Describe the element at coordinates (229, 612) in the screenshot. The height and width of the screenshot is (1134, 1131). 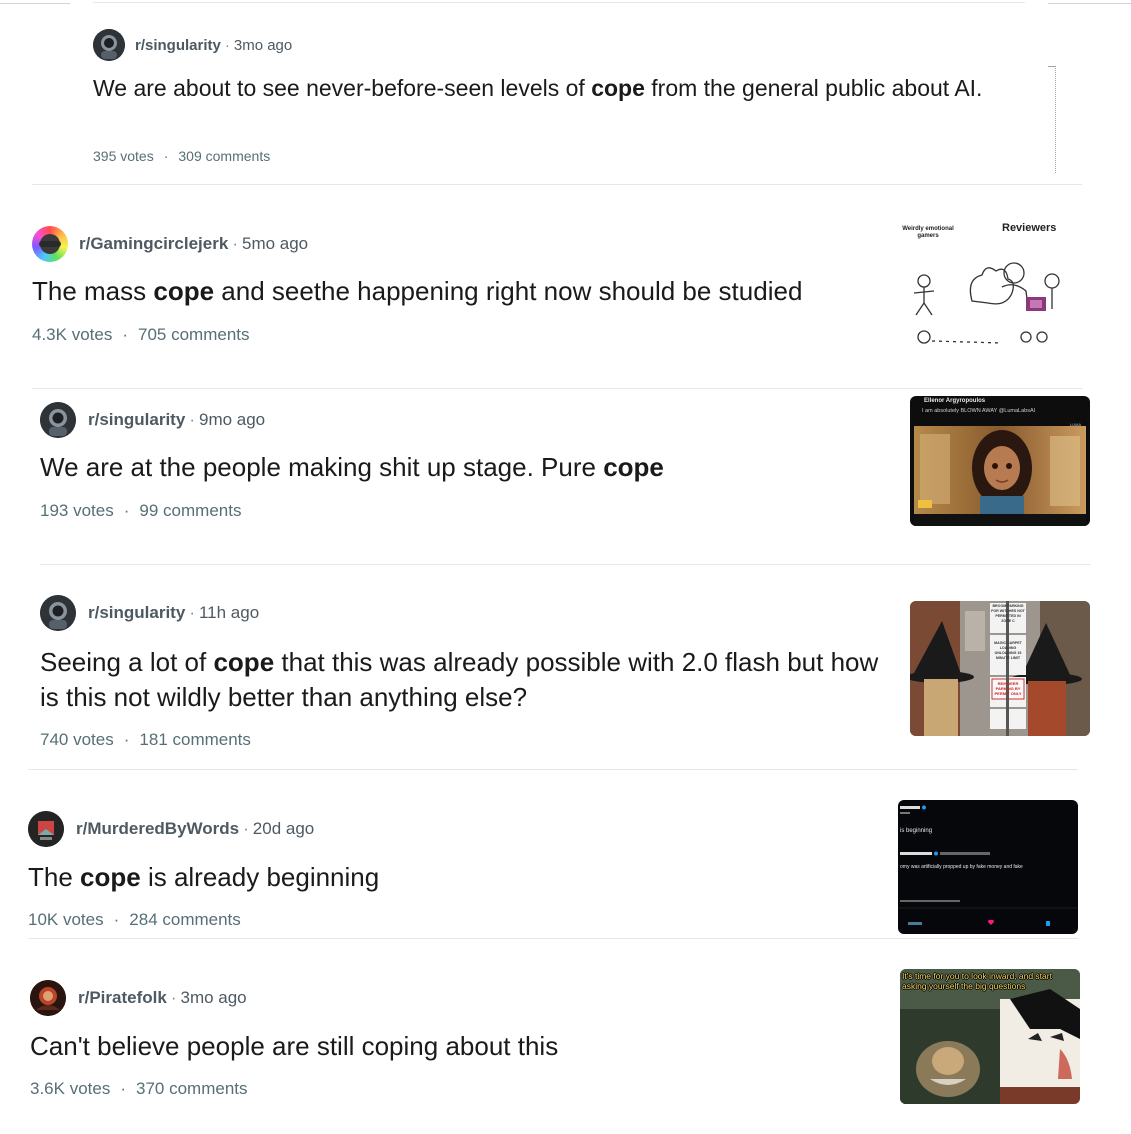
I see `post-age: 11h ago` at that location.